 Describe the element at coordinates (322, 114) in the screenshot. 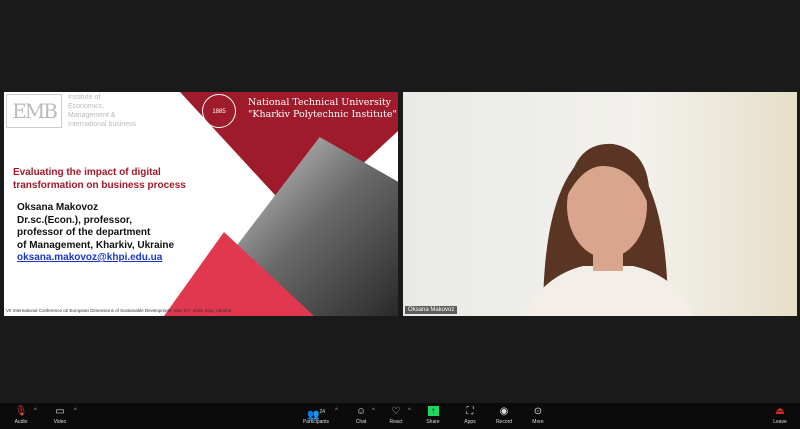

I see `university-line: "Kharkiv Polytechnic Institute"` at that location.